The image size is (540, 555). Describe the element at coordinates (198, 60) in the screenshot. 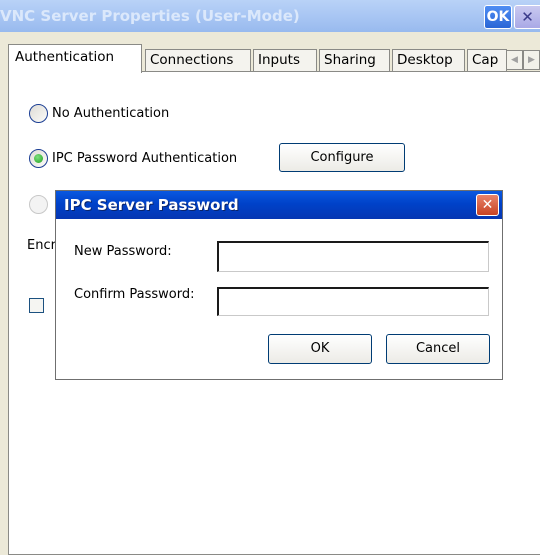

I see `tab-connections: Connections` at that location.